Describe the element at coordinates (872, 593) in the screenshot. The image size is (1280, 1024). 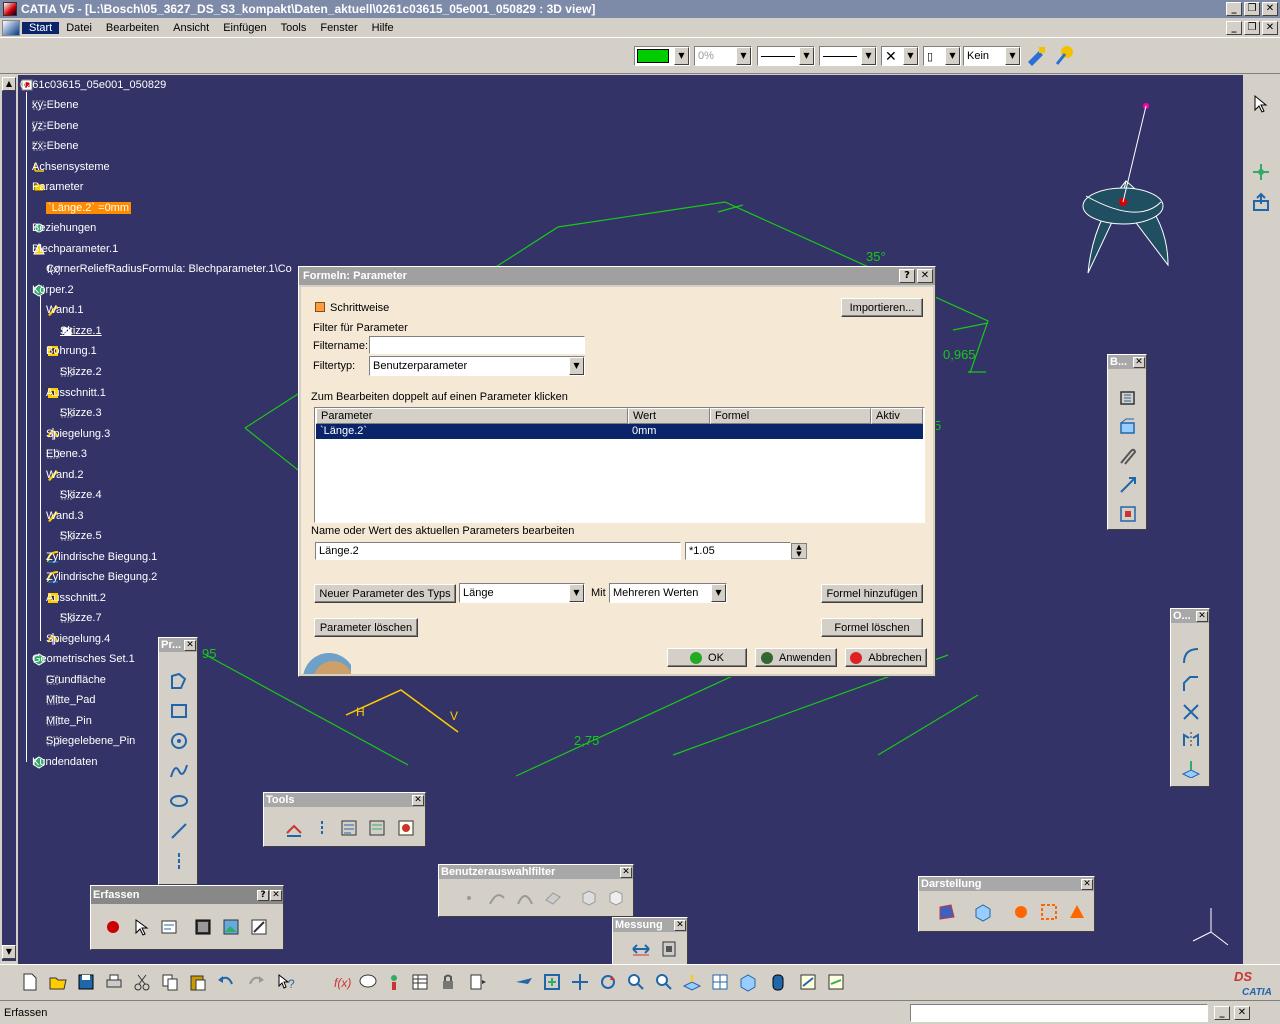
I see `add-formula-button: Formel hinzufügen` at that location.